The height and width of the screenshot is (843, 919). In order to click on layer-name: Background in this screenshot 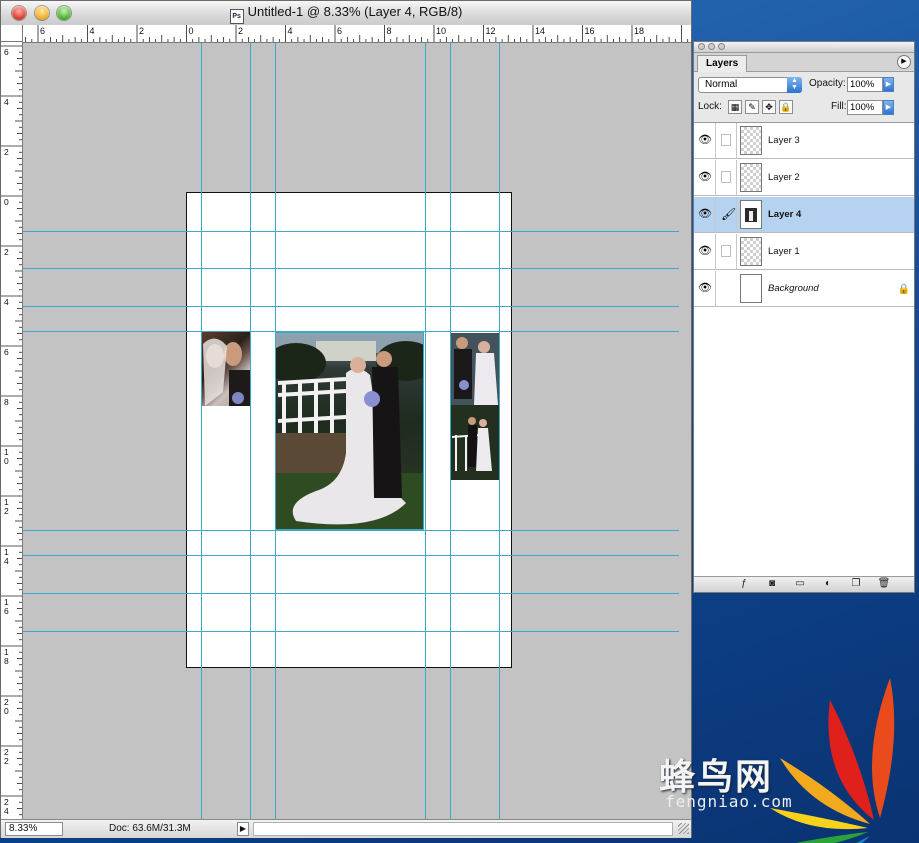, I will do `click(793, 288)`.